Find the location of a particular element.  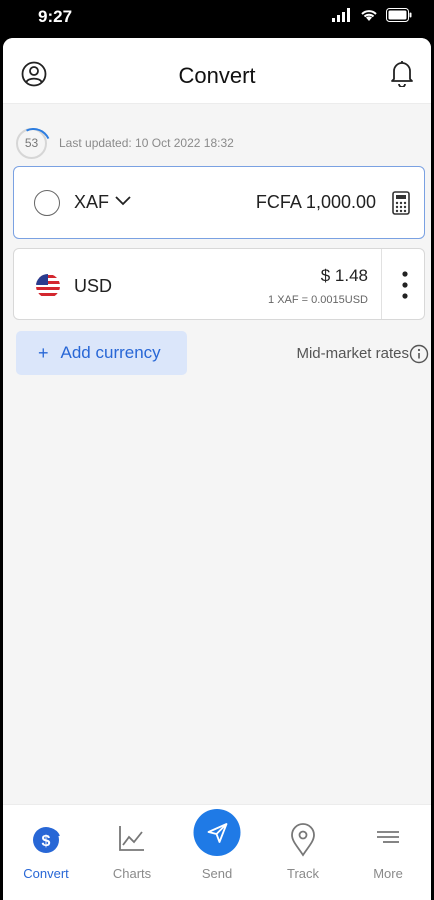

tab-label-send: Send is located at coordinates (217, 873).